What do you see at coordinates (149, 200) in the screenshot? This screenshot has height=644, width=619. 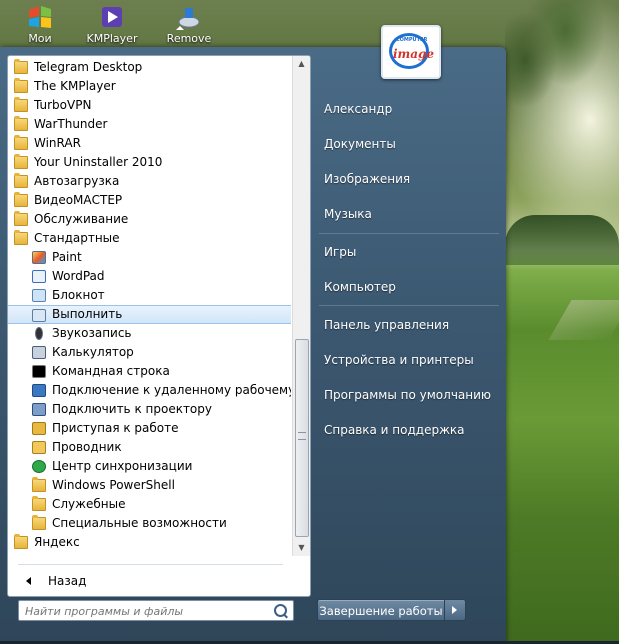 I see `program-folder: ВидеоМАСТЕР` at bounding box center [149, 200].